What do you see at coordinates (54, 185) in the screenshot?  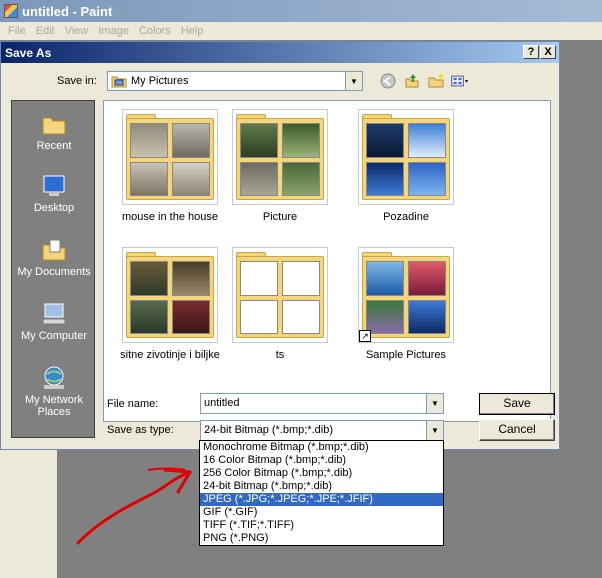 I see `desktop-icon` at bounding box center [54, 185].